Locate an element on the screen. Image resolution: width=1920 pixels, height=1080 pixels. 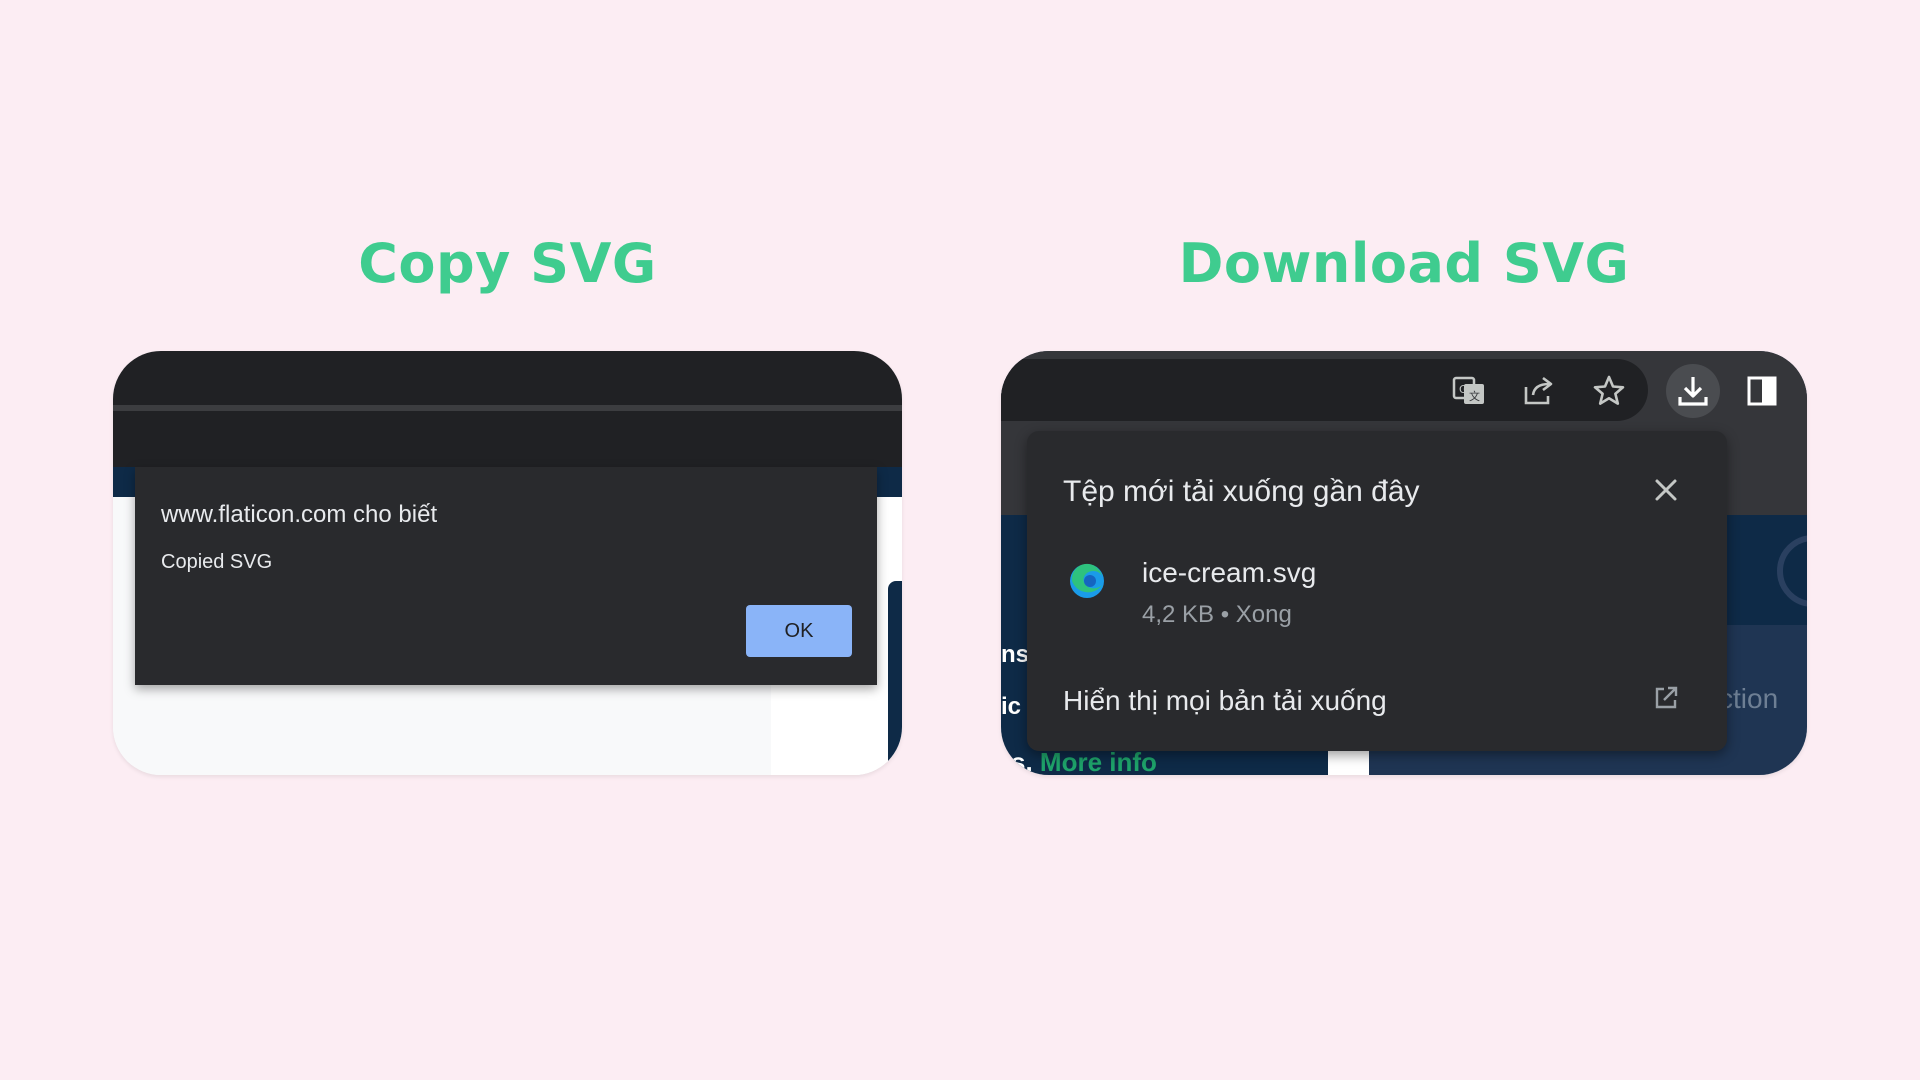
page-text-fragment: ns is located at coordinates (1015, 654).